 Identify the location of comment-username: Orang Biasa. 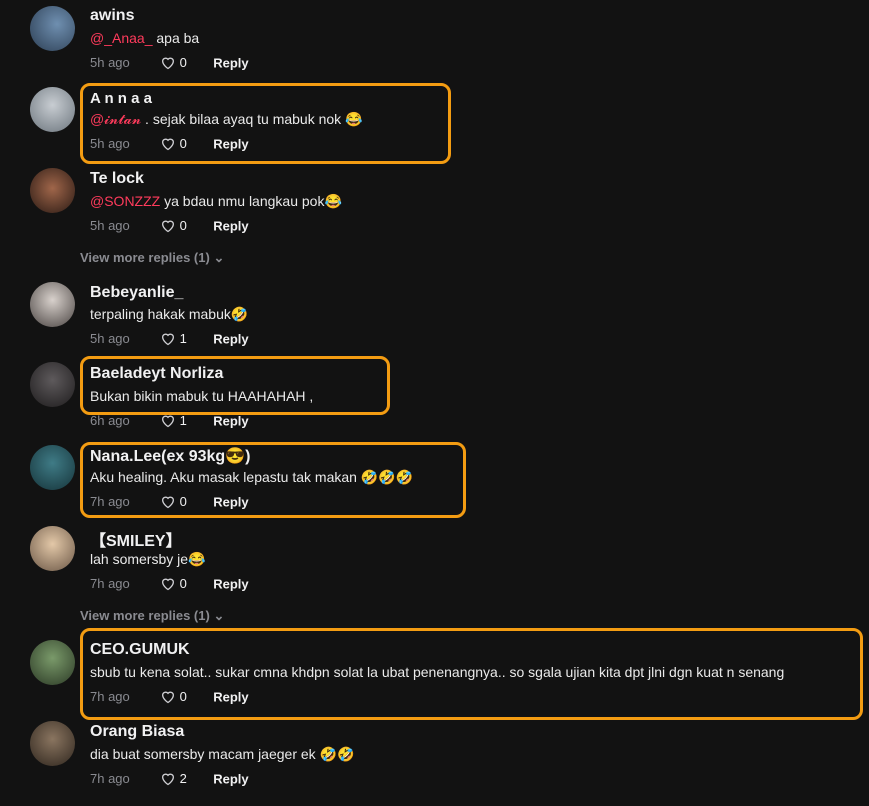
(137, 732).